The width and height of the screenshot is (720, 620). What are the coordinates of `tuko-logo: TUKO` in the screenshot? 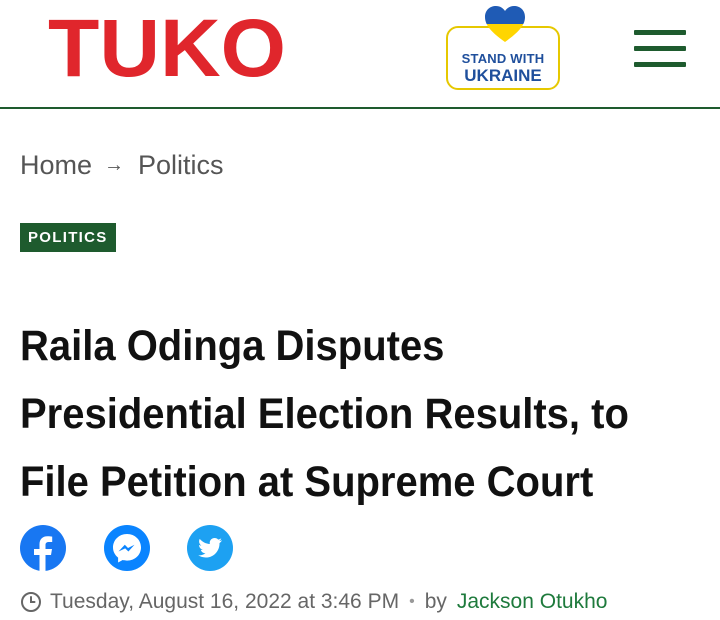 It's located at (168, 48).